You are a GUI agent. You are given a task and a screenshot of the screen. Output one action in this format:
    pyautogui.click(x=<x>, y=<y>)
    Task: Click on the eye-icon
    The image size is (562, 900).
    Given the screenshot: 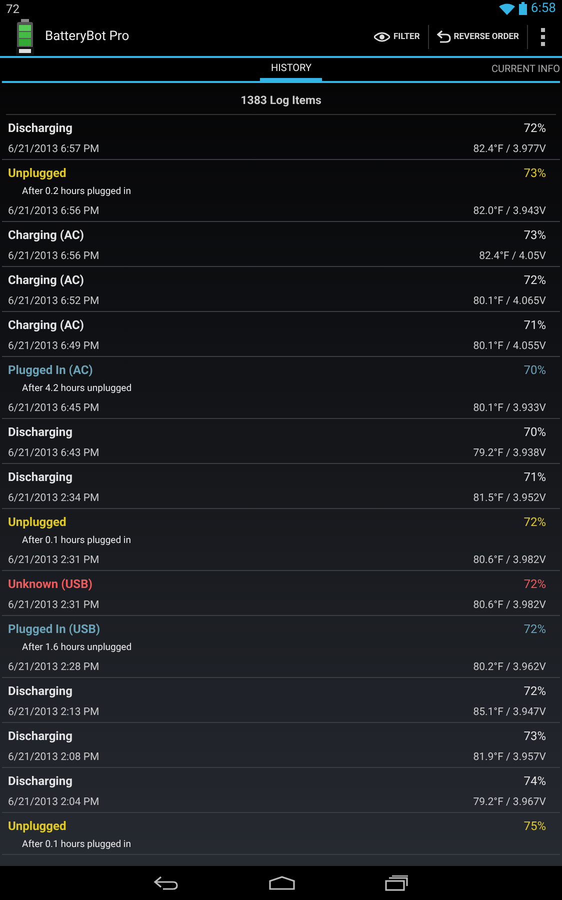 What is the action you would take?
    pyautogui.click(x=382, y=37)
    